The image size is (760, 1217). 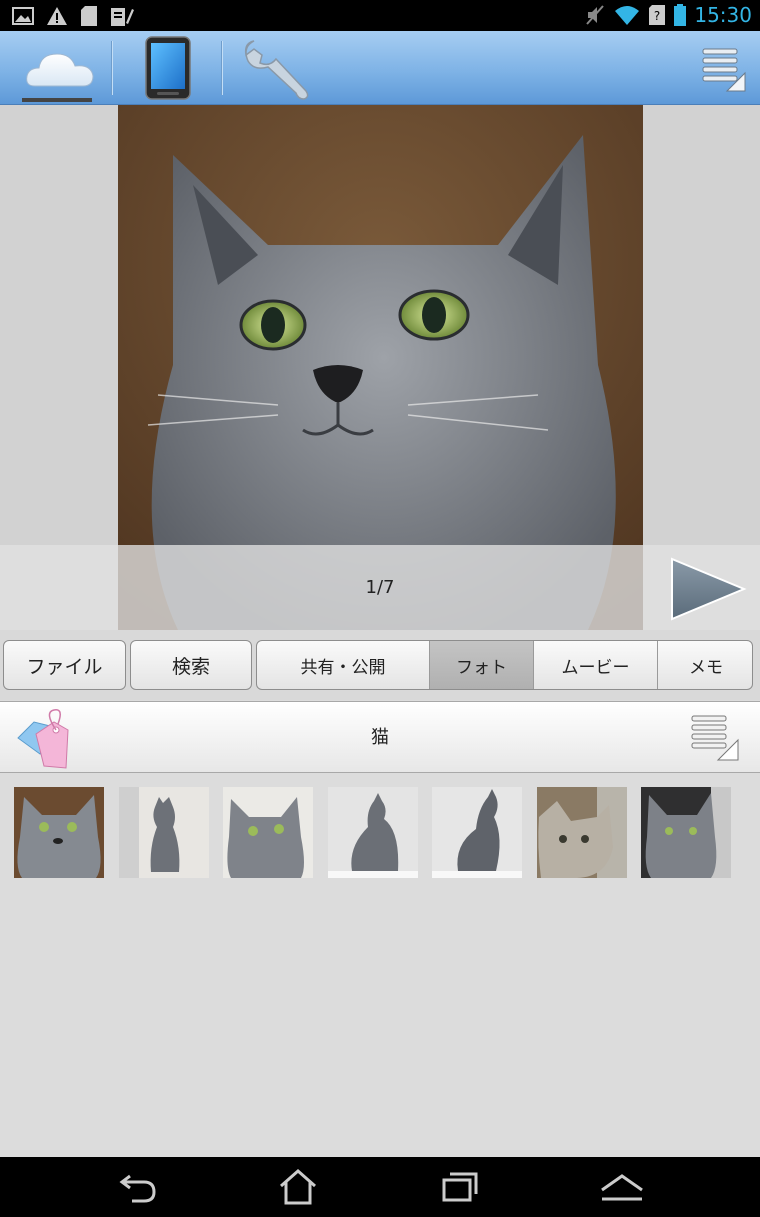 I want to click on mute-icon, so click(x=595, y=15).